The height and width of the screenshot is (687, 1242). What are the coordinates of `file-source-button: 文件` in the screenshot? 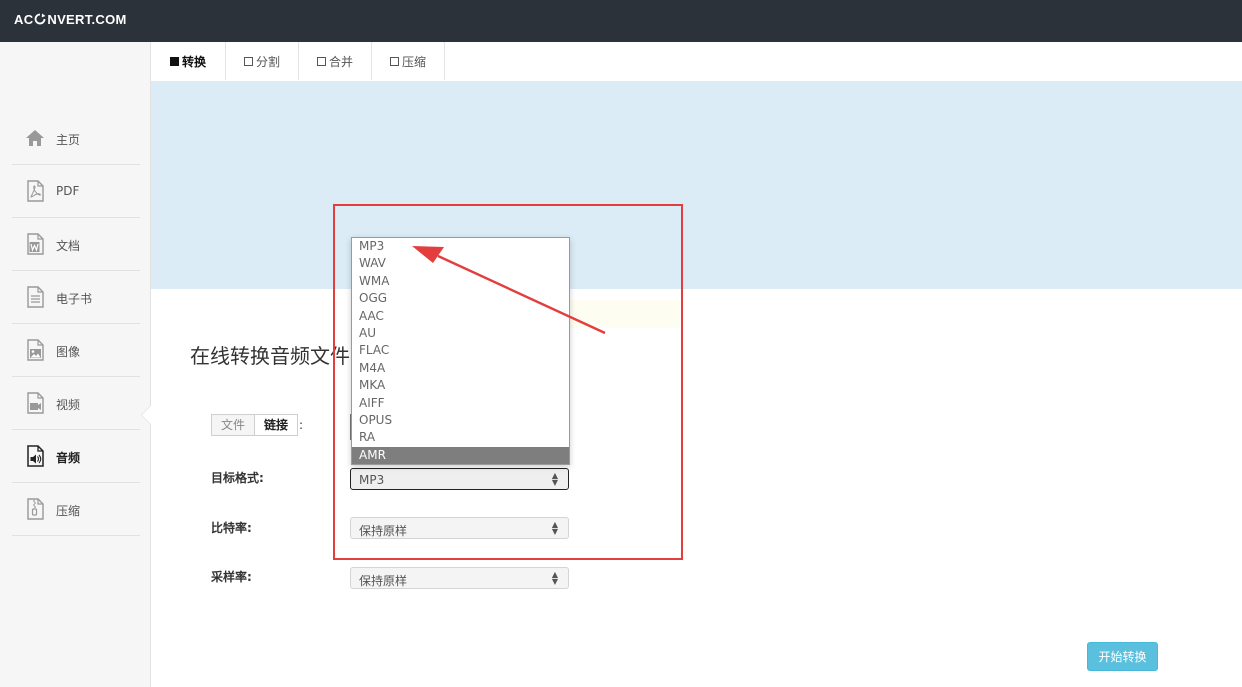 It's located at (233, 425).